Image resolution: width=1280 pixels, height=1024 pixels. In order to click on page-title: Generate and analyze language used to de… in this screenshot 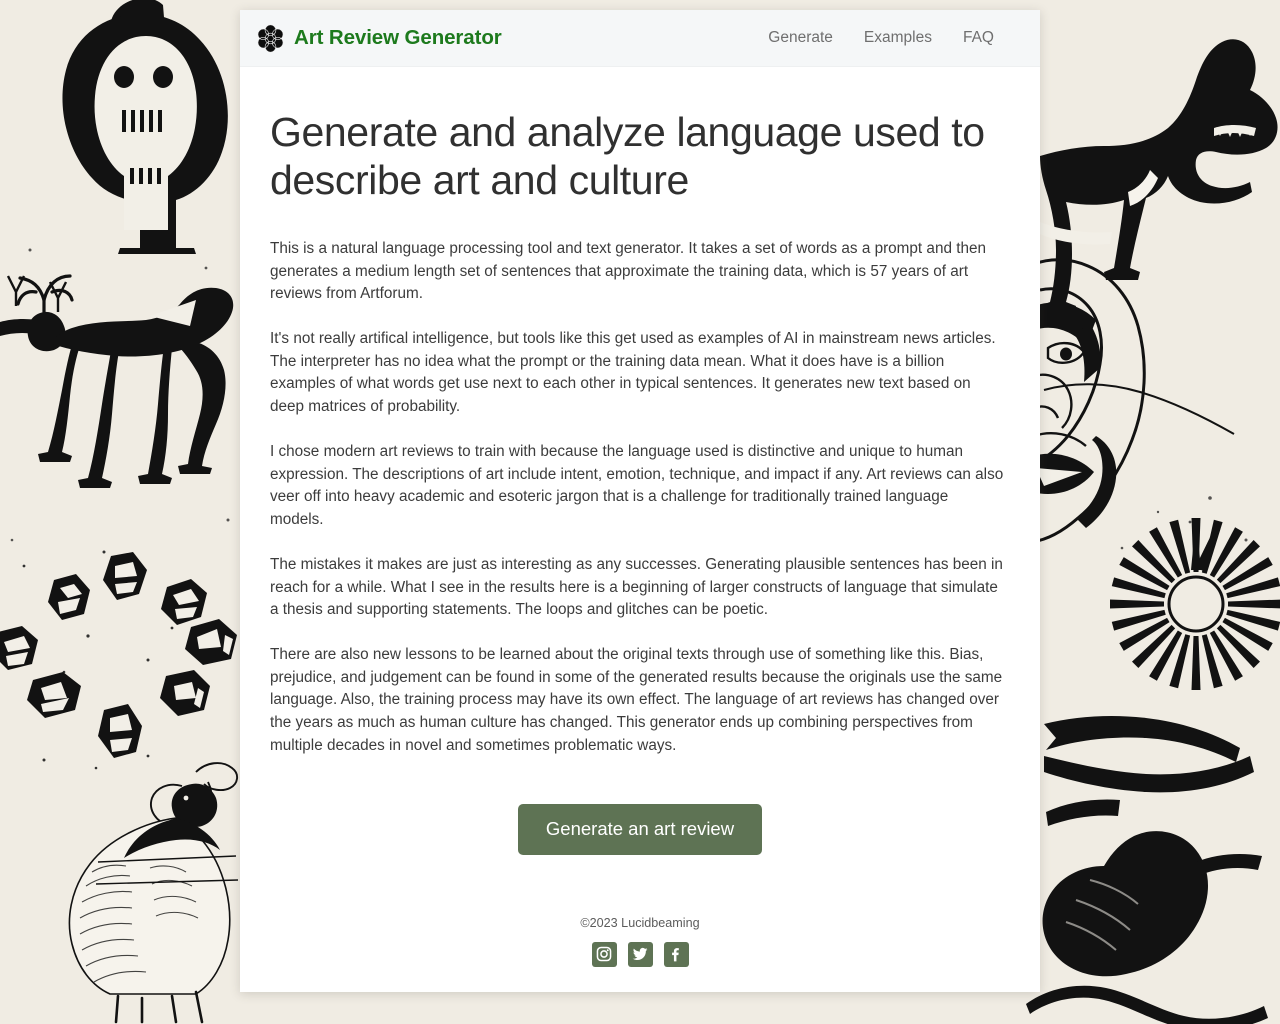, I will do `click(627, 156)`.